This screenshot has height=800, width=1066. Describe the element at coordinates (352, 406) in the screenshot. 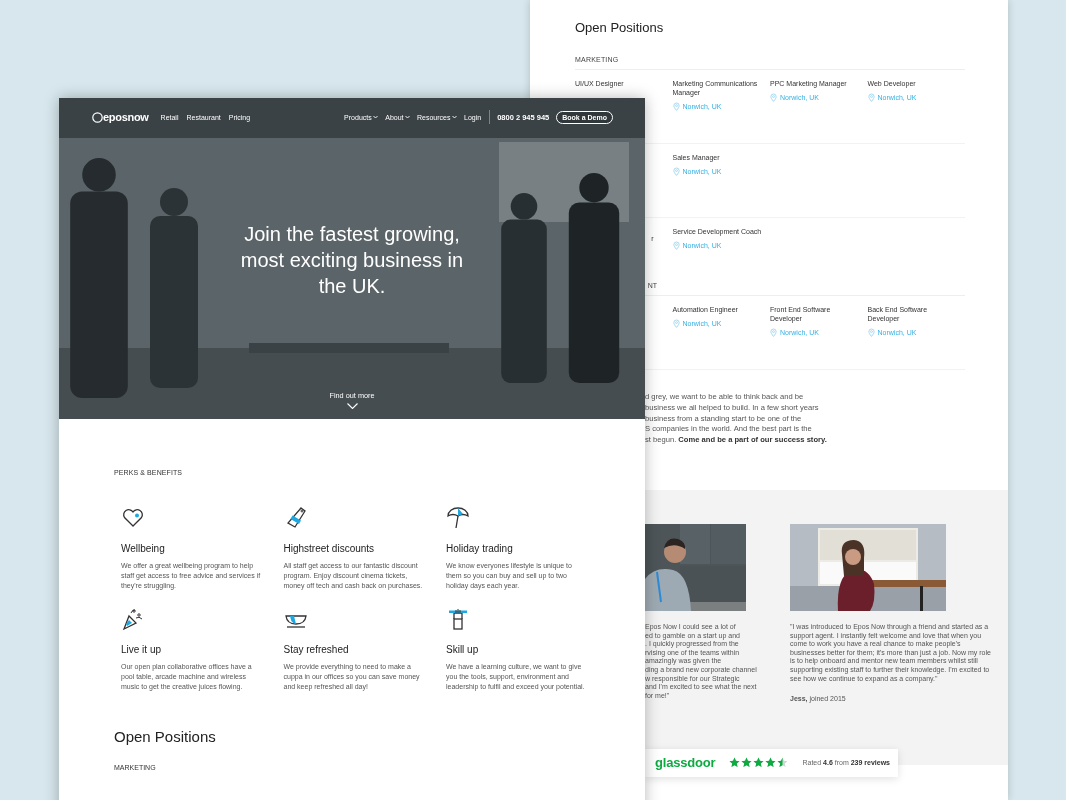

I see `chevron-down-icon` at that location.